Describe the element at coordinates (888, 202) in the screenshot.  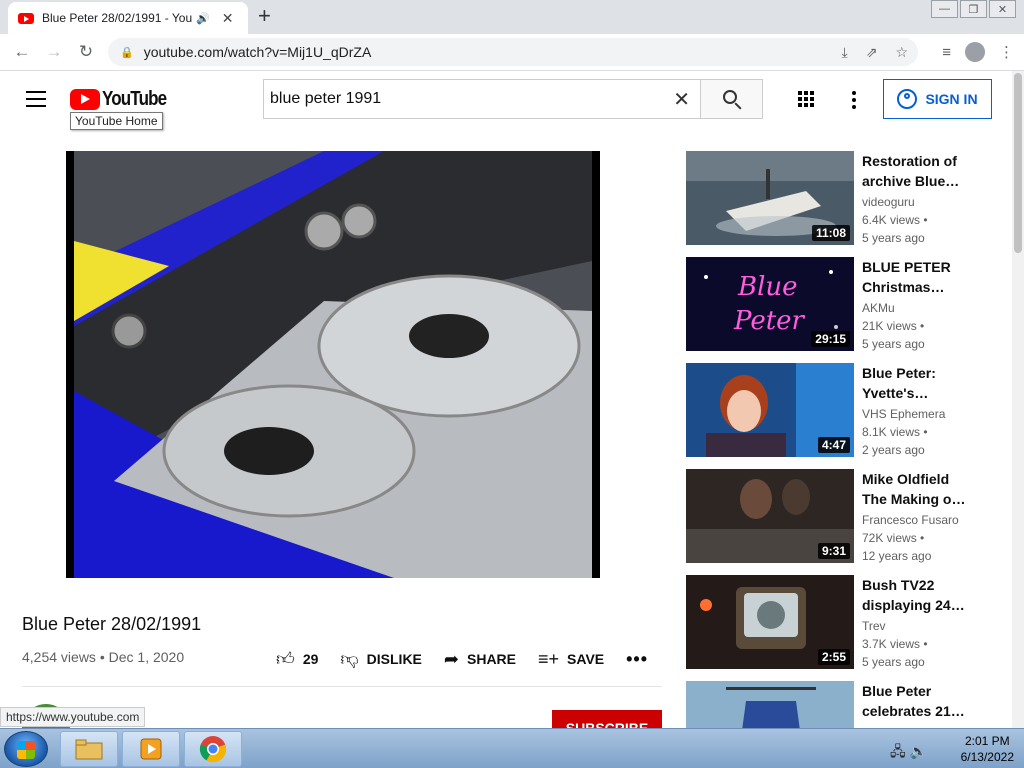
I see `channel-name: videoguru` at that location.